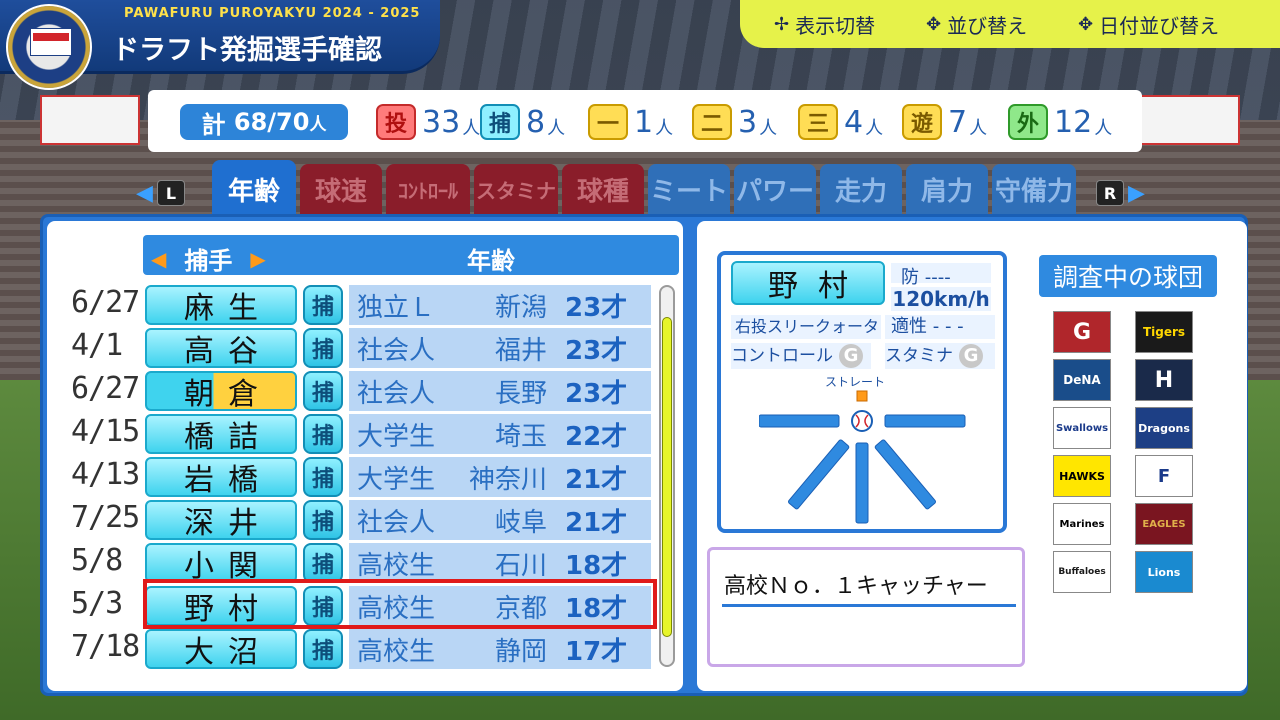  Describe the element at coordinates (866, 607) in the screenshot. I see `comment-box: 高校Ｎｏ．１キャッチャー` at that location.